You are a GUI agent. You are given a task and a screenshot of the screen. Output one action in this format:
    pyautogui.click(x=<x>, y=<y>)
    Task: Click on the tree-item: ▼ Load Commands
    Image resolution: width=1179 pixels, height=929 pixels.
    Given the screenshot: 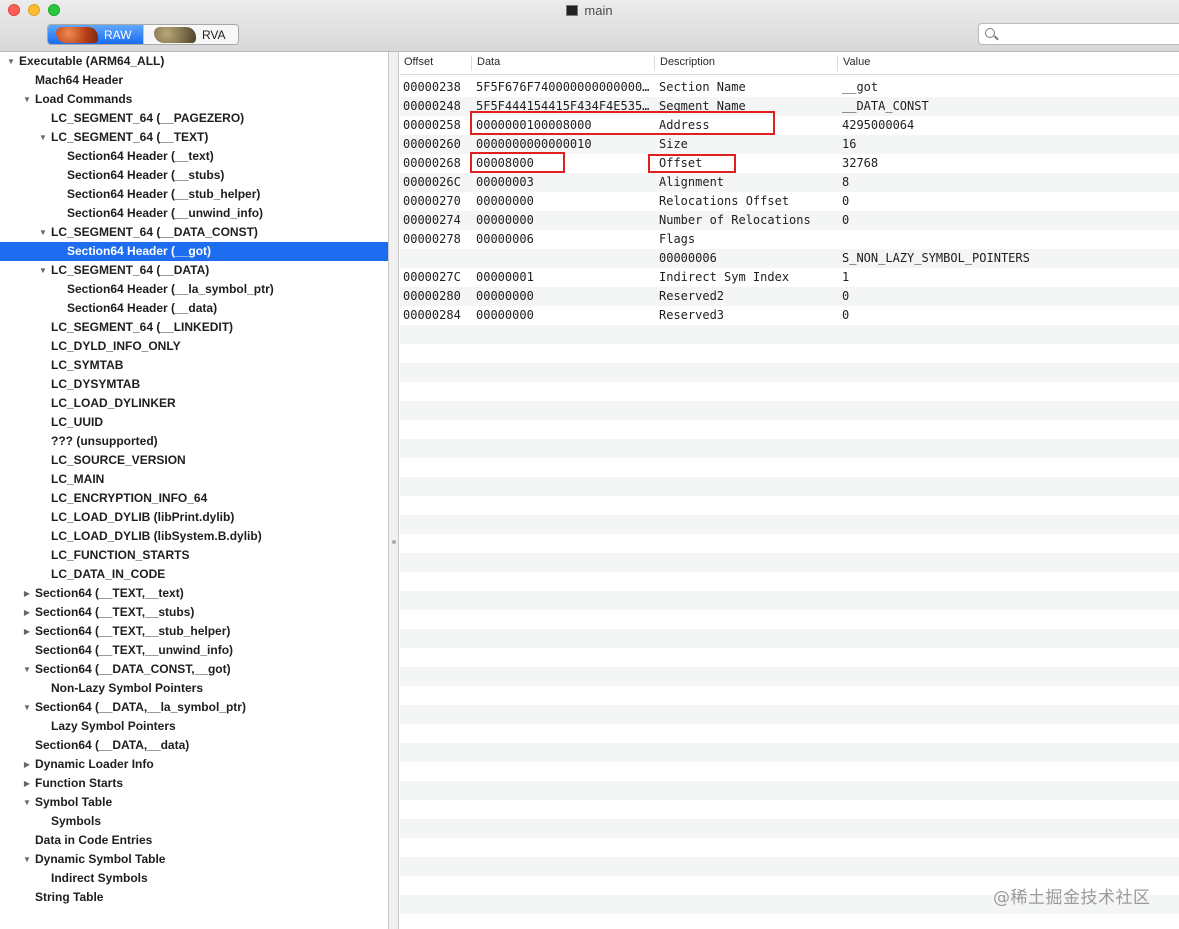 What is the action you would take?
    pyautogui.click(x=194, y=99)
    